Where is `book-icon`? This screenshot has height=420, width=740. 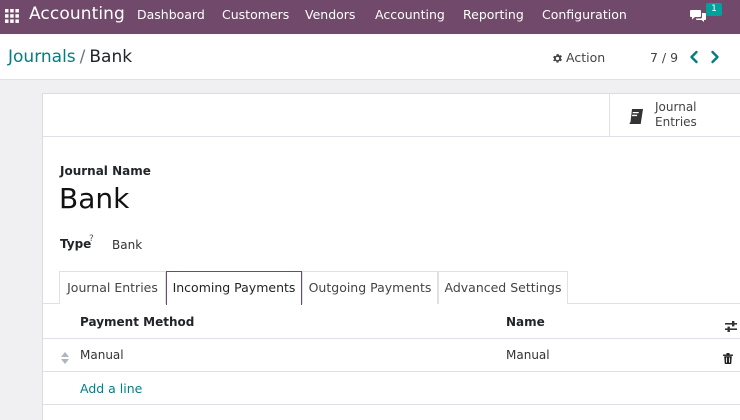 book-icon is located at coordinates (637, 116).